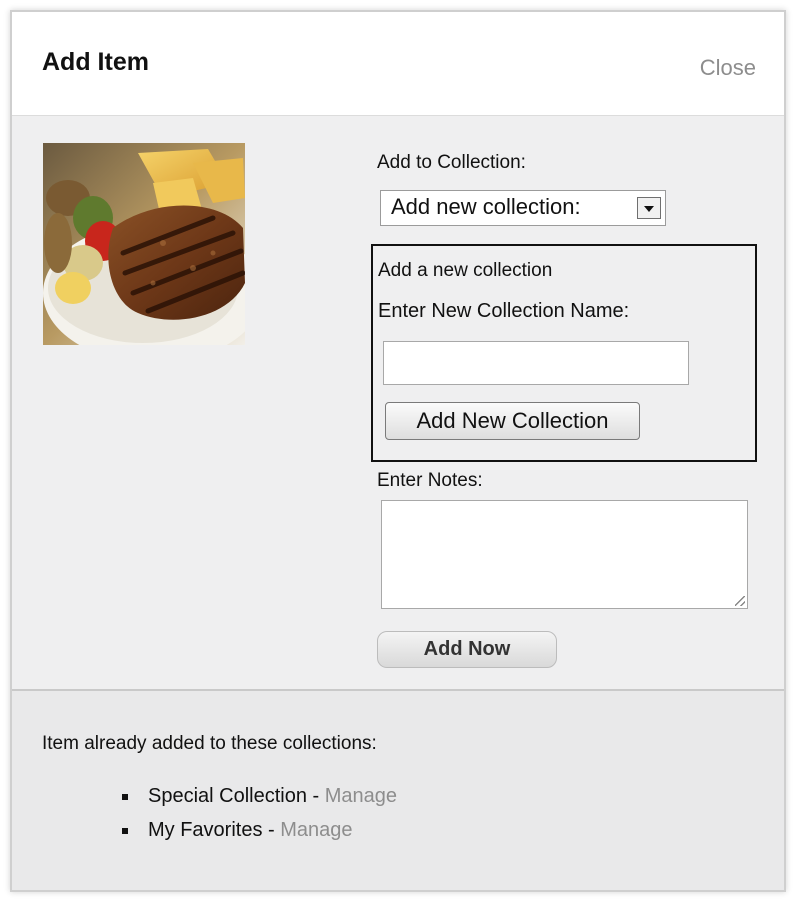 This screenshot has width=794, height=903. Describe the element at coordinates (728, 68) in the screenshot. I see `close-link: Close` at that location.